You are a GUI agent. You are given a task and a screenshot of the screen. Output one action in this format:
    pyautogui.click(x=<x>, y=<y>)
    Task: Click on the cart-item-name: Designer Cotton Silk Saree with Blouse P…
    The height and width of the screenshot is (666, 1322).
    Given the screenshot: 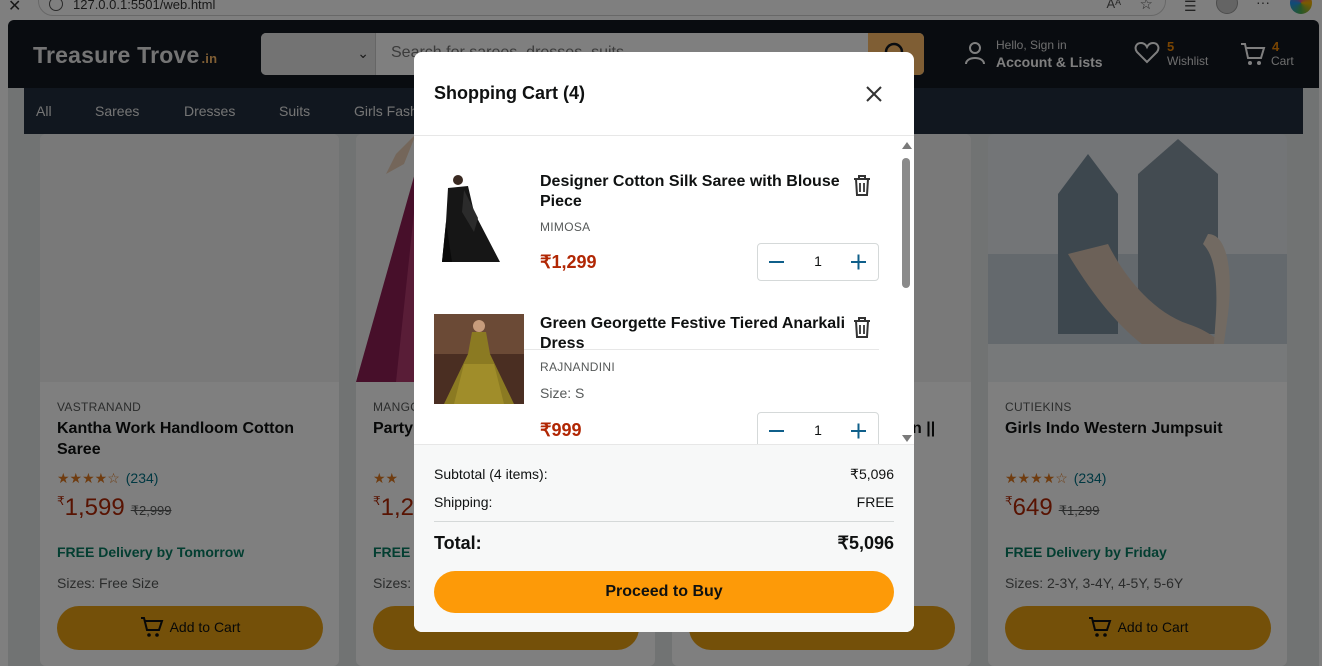 What is the action you would take?
    pyautogui.click(x=695, y=192)
    